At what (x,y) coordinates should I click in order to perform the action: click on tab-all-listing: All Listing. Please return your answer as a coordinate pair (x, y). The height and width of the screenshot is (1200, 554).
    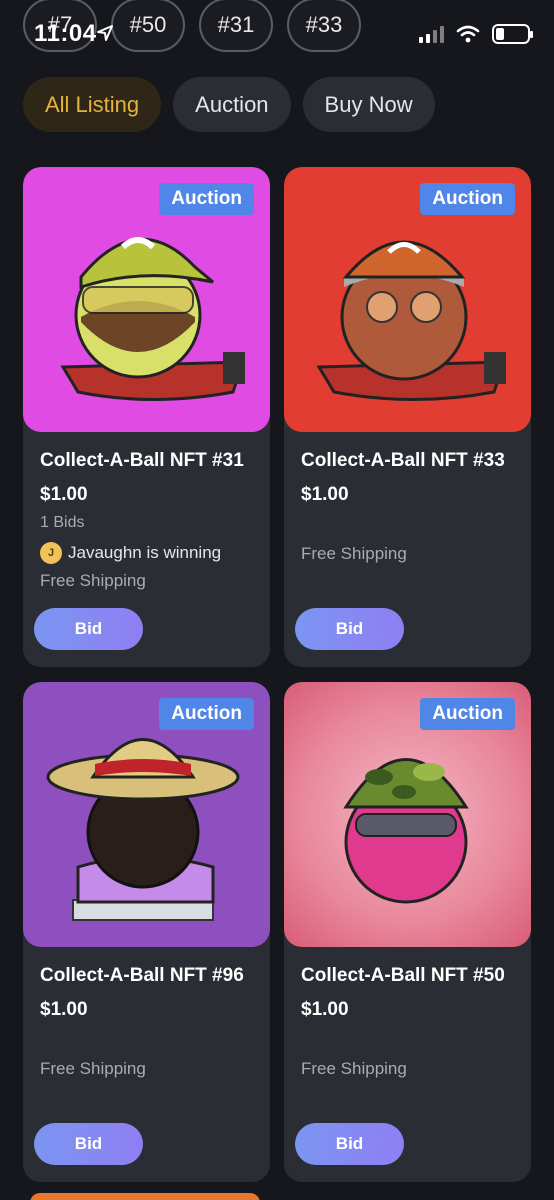
    Looking at the image, I should click on (92, 104).